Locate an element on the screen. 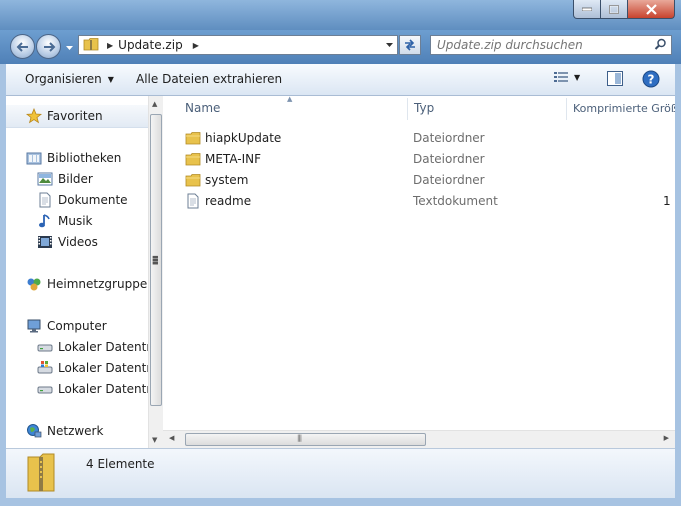 This screenshot has height=506, width=681. table-row: system Dateiordner is located at coordinates (419, 179).